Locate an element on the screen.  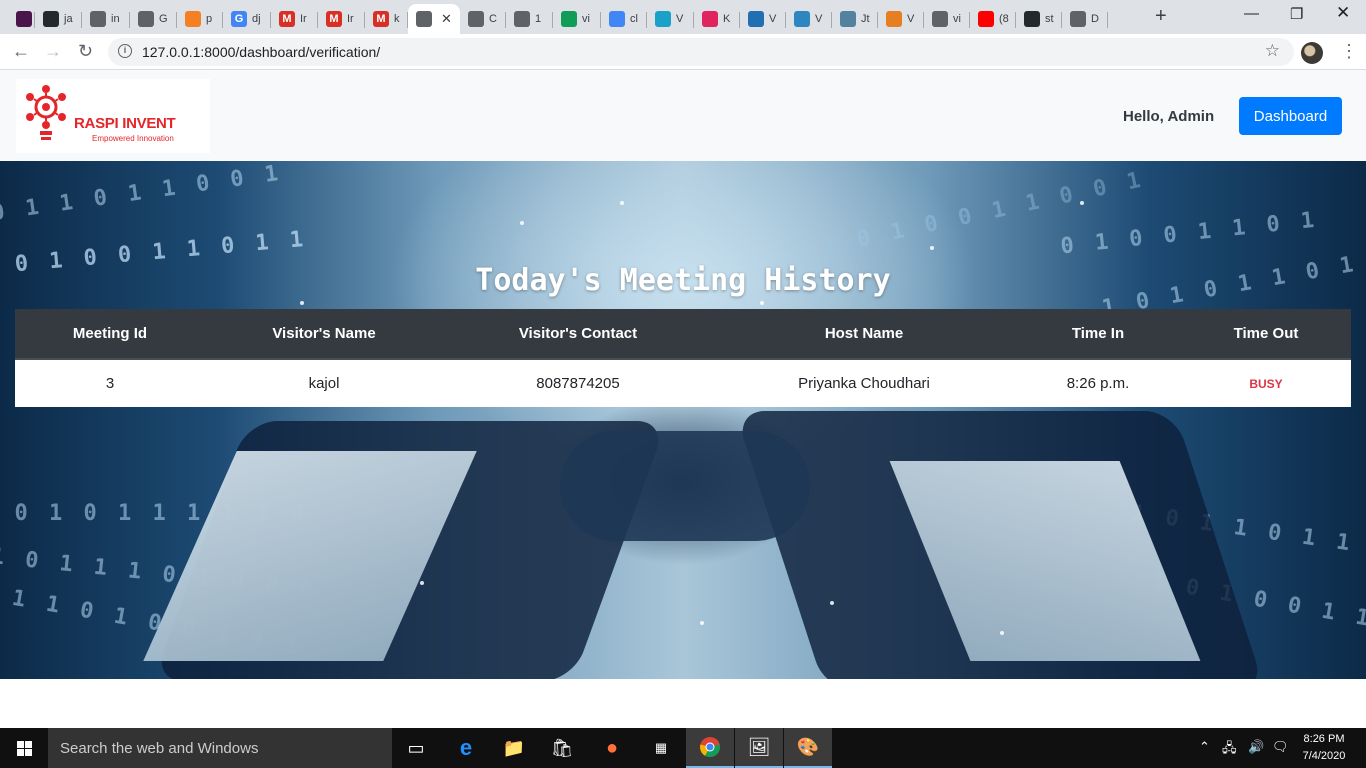
windows-logo-icon is located at coordinates (25, 749).